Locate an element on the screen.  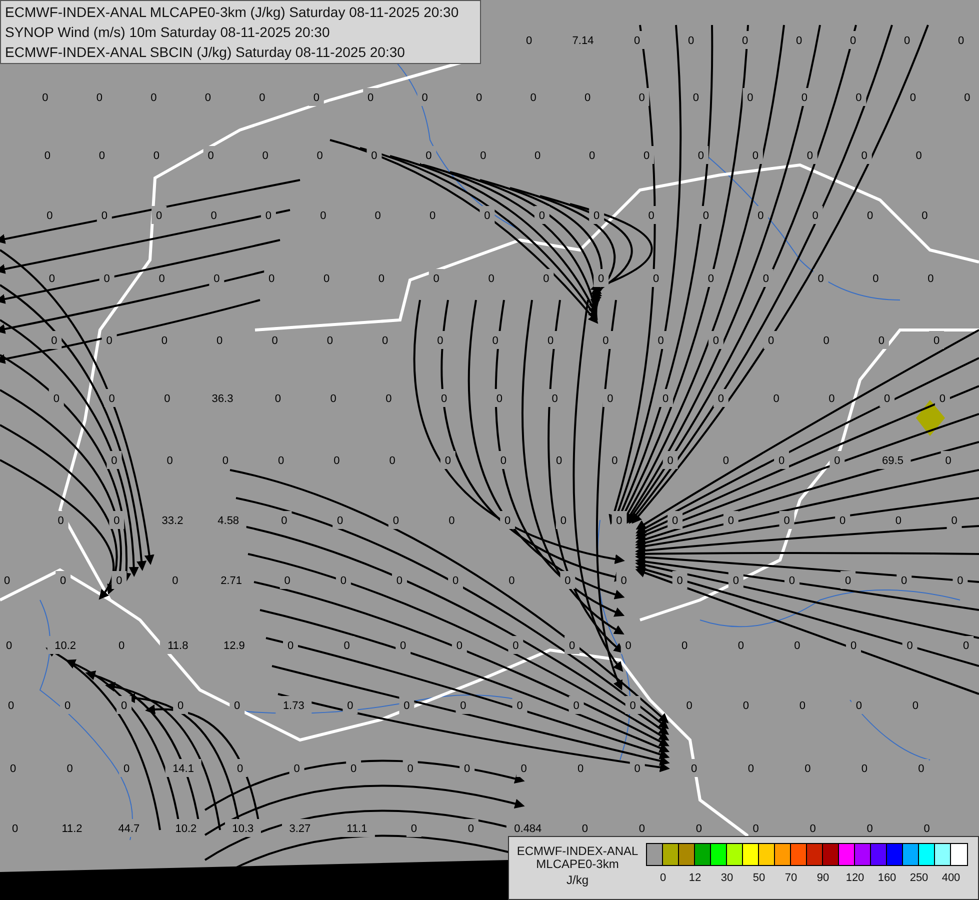
legend-tick-label: 70 is located at coordinates (791, 878).